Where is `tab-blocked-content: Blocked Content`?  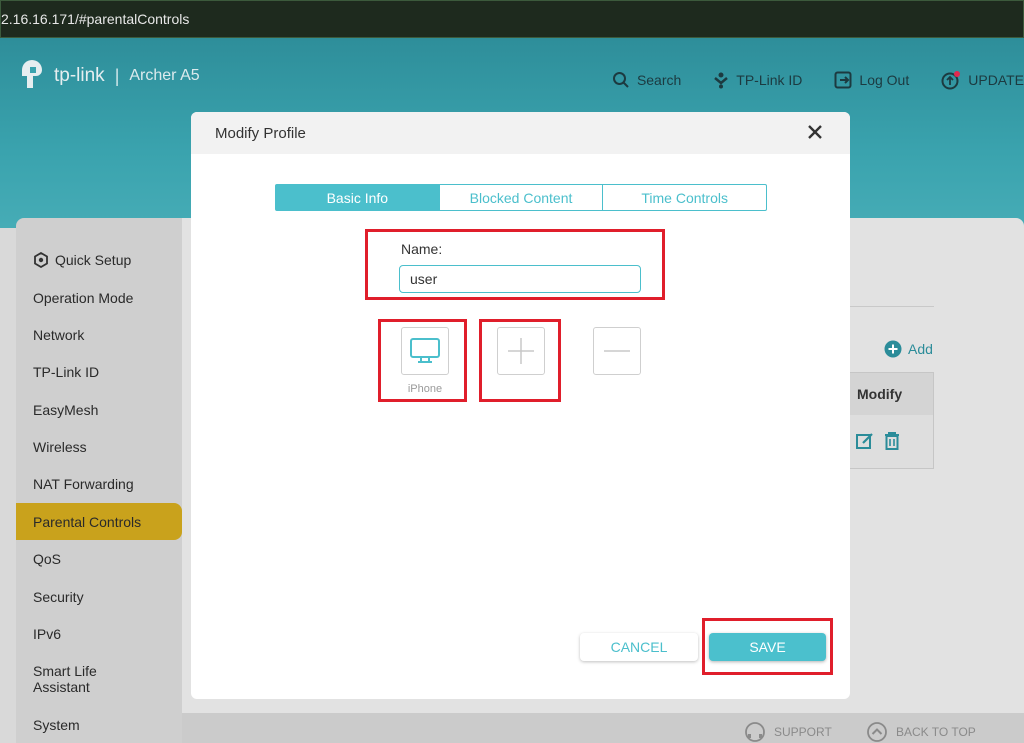
tab-blocked-content: Blocked Content is located at coordinates (522, 197).